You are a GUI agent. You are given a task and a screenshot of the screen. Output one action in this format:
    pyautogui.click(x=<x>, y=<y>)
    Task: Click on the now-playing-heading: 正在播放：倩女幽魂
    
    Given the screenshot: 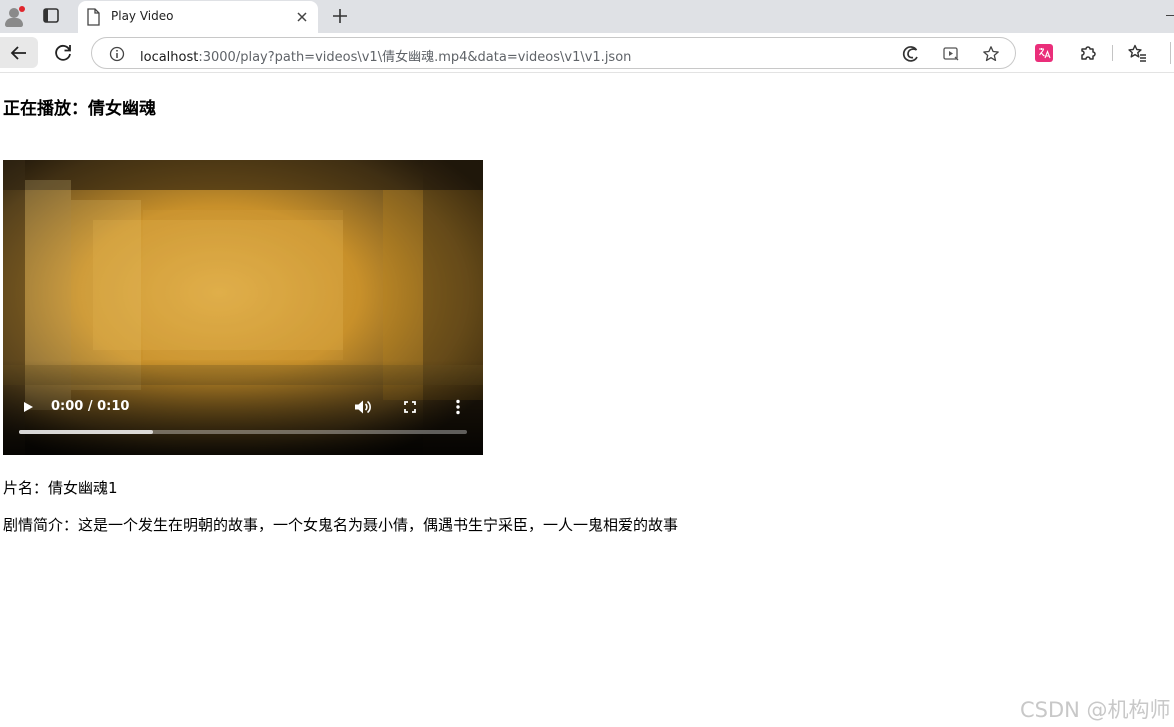 What is the action you would take?
    pyautogui.click(x=79, y=109)
    